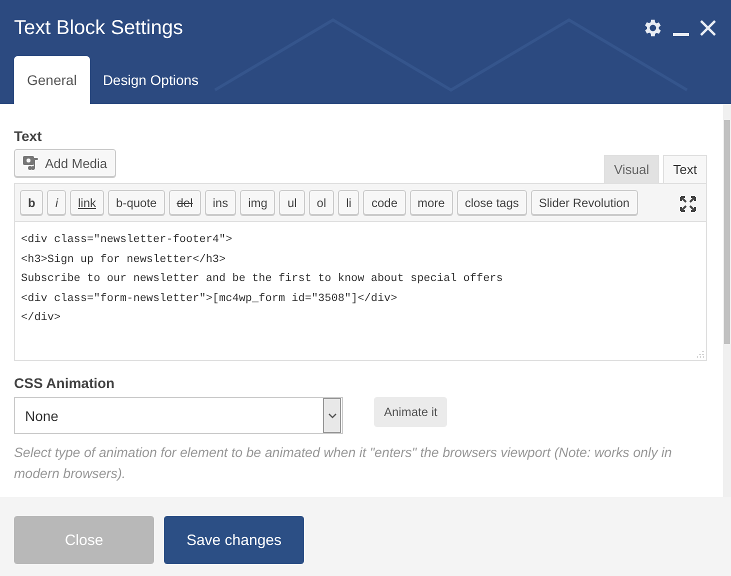 The height and width of the screenshot is (576, 731). What do you see at coordinates (65, 163) in the screenshot?
I see `add-media-button: Add Media` at bounding box center [65, 163].